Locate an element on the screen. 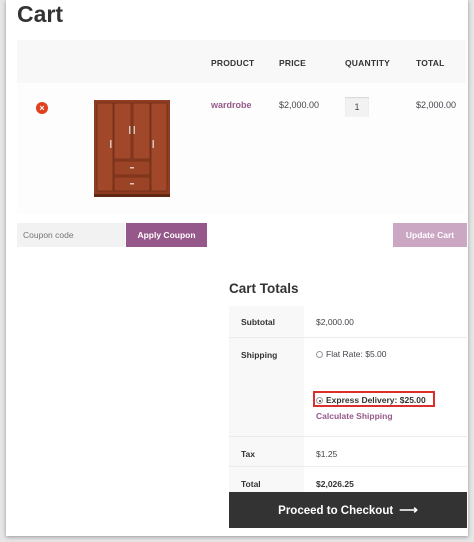  option-price: $5.00 is located at coordinates (376, 354).